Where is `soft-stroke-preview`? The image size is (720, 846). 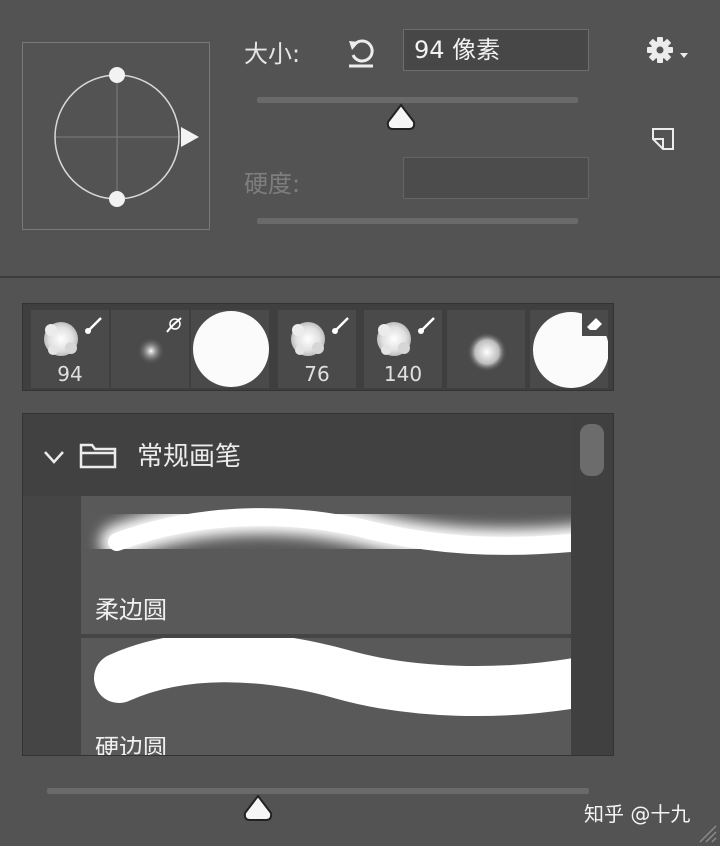 soft-stroke-preview is located at coordinates (335, 531).